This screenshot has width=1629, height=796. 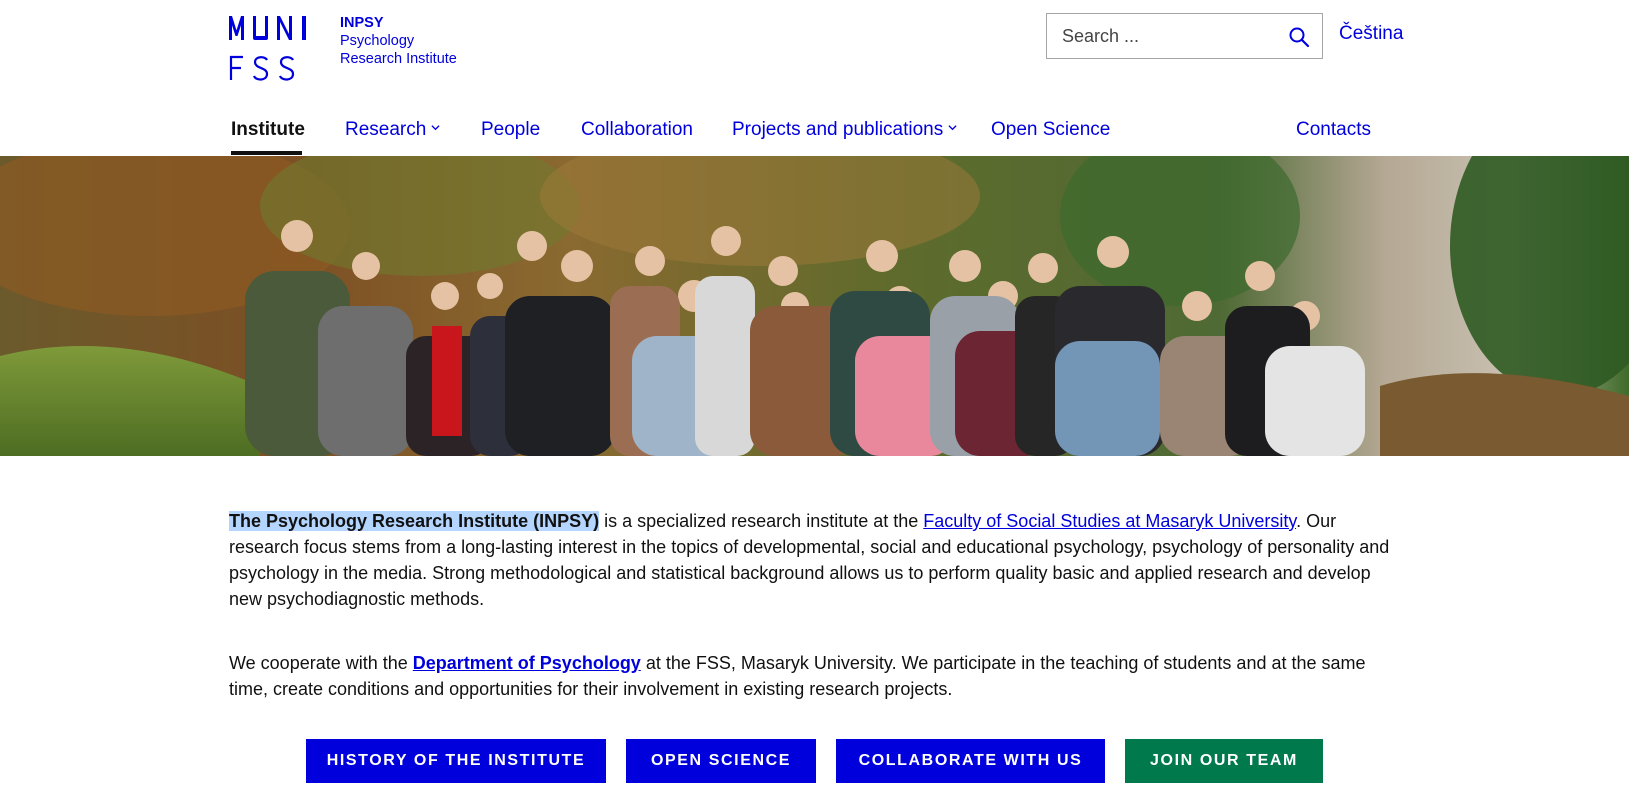 I want to click on nav-item-label: Open Science, so click(x=1051, y=129).